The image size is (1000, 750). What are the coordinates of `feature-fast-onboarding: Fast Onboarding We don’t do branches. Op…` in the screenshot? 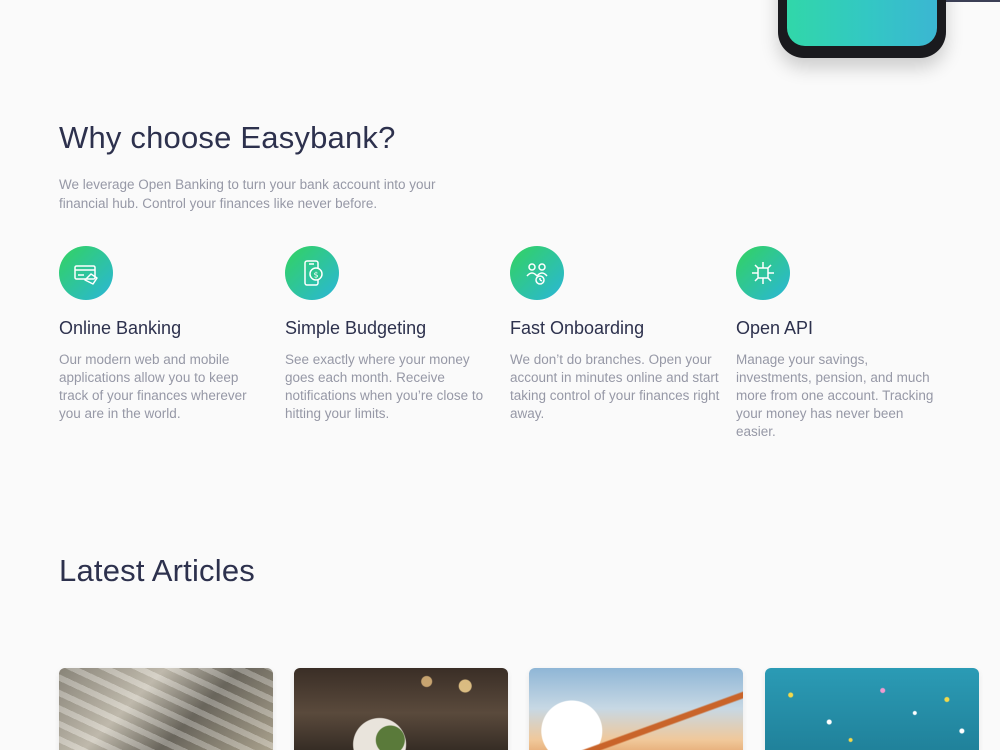 It's located at (615, 334).